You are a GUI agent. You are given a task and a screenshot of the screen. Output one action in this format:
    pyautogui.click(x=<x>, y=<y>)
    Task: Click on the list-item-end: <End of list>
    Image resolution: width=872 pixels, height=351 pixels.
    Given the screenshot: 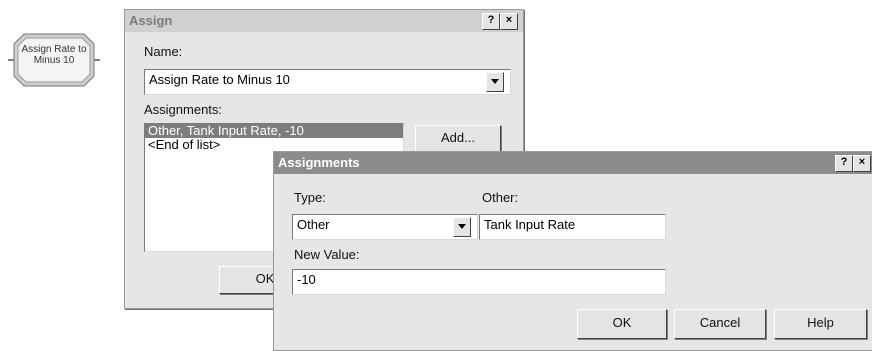 What is the action you would take?
    pyautogui.click(x=274, y=145)
    